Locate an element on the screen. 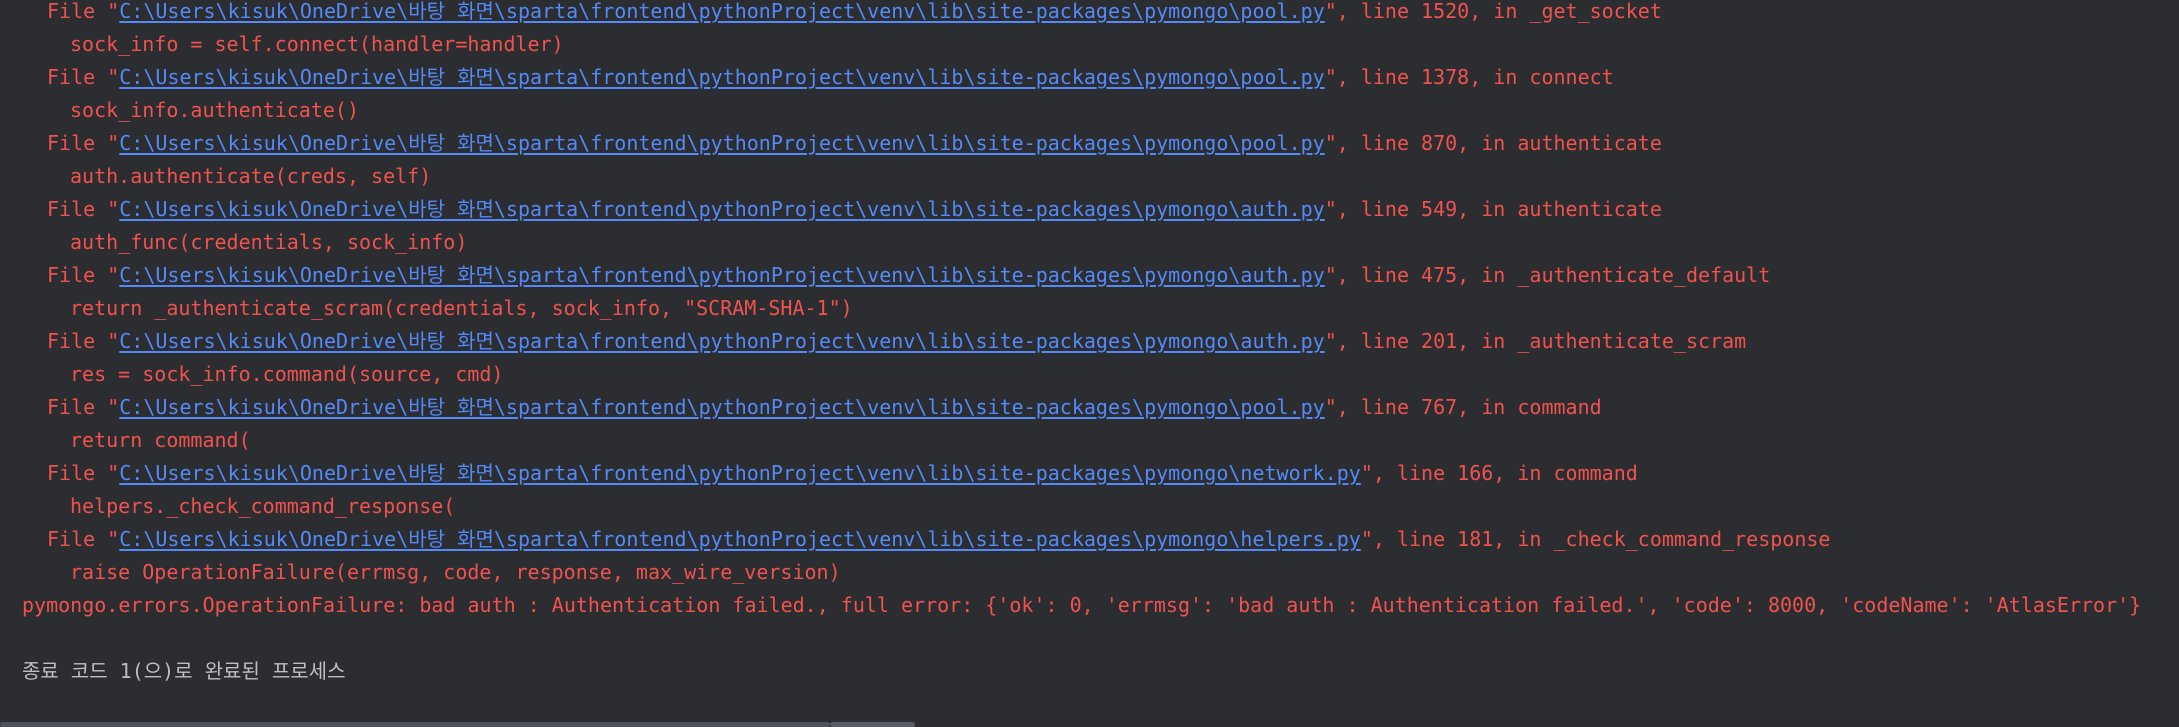  file-location: ", line 767, in command is located at coordinates (1463, 407).